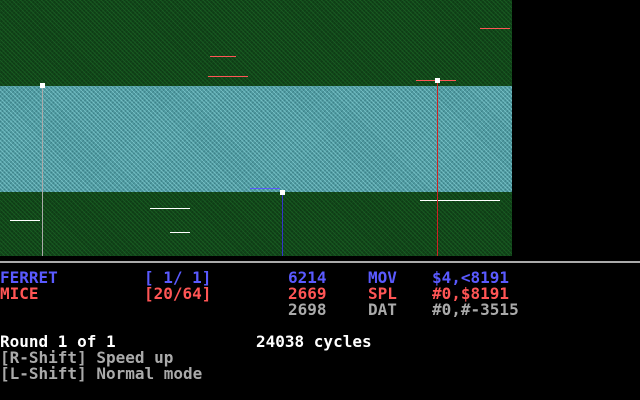  What do you see at coordinates (178, 293) in the screenshot?
I see `warrior-processes: [20/64]` at bounding box center [178, 293].